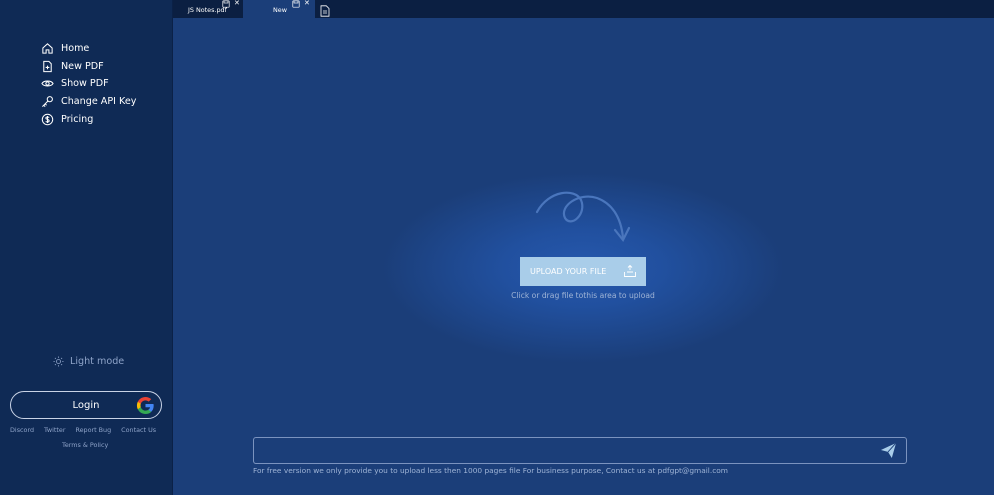  I want to click on sun-icon, so click(58, 361).